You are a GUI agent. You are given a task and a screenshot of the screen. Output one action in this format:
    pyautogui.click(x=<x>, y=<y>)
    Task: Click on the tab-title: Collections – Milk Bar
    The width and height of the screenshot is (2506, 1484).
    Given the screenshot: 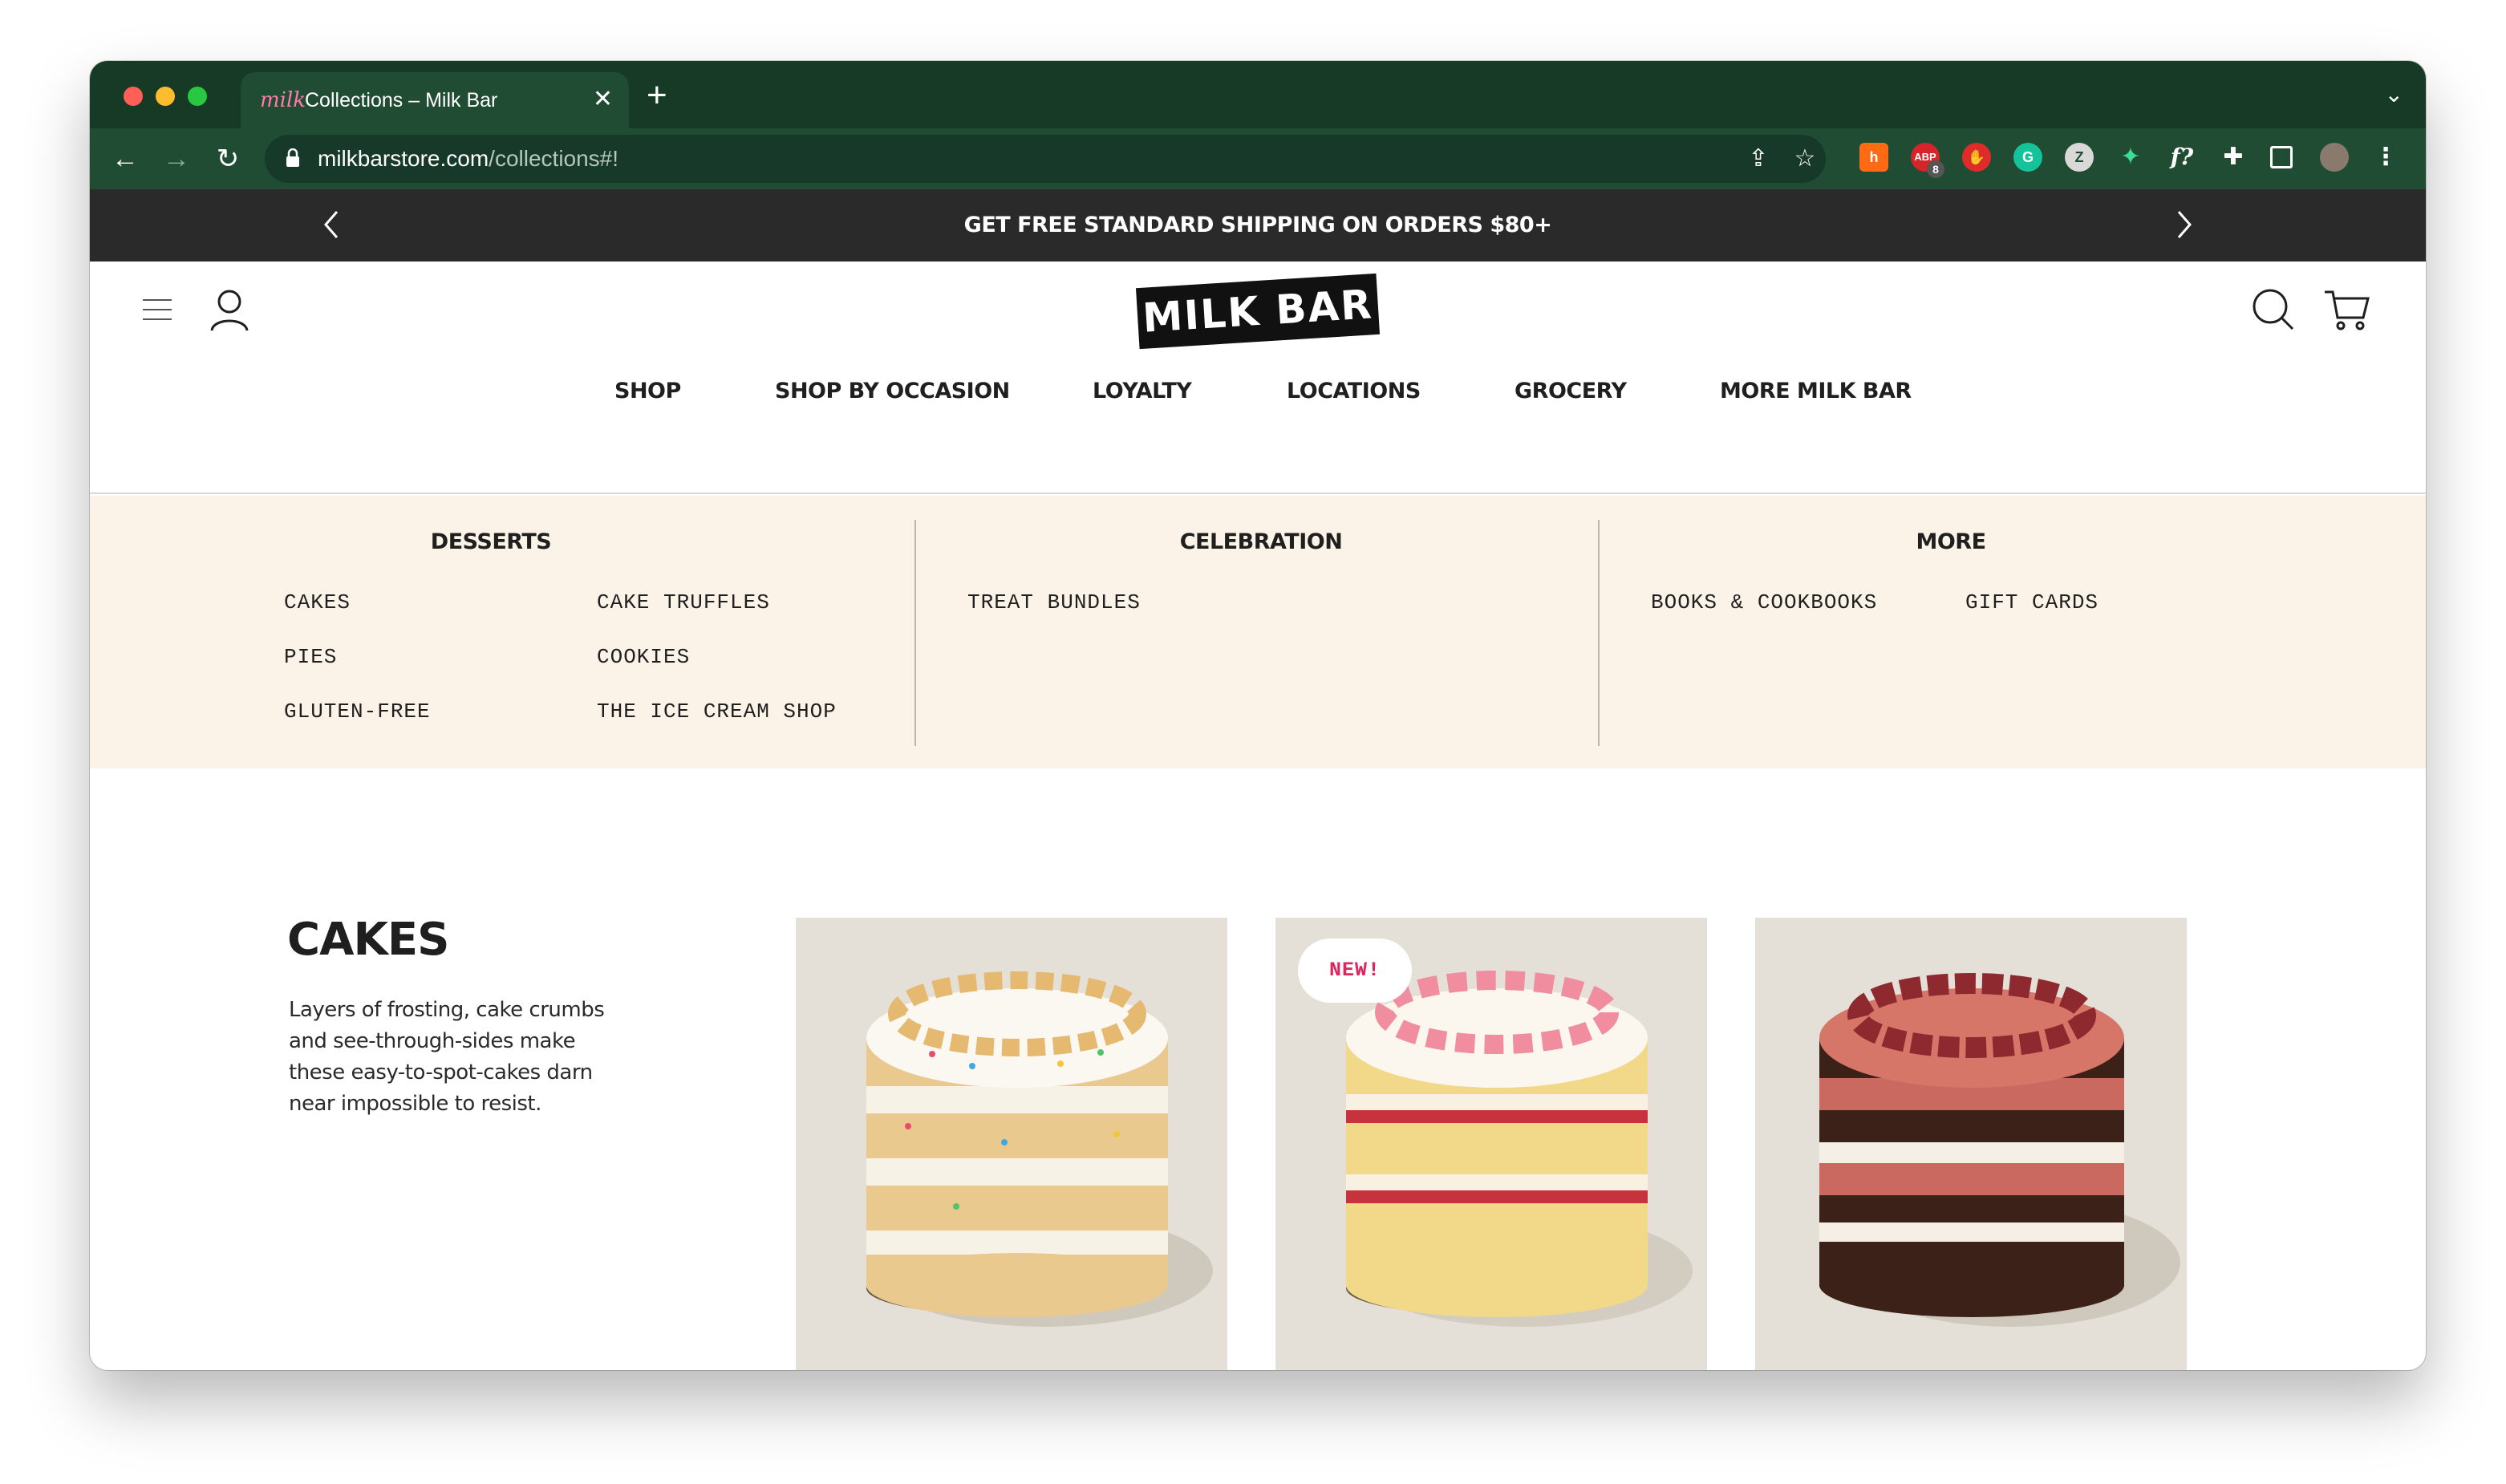 What is the action you would take?
    pyautogui.click(x=401, y=101)
    